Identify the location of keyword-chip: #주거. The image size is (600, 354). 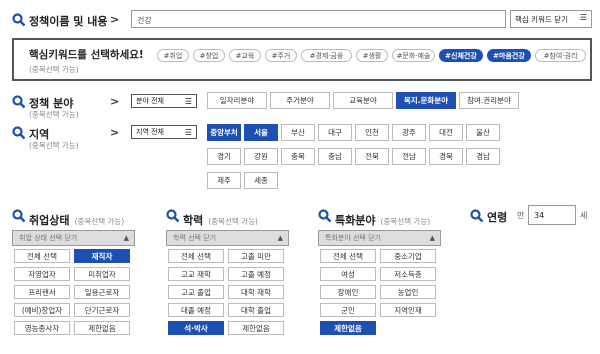
(281, 55).